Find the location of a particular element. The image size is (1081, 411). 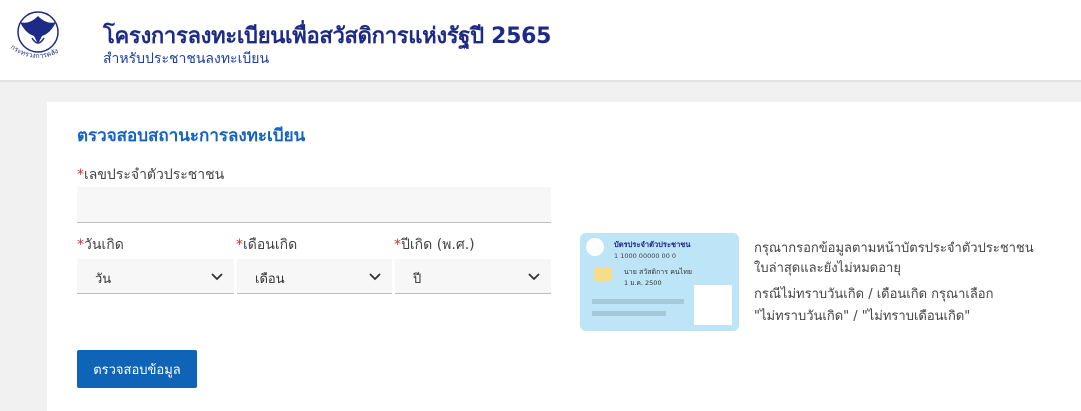

birth-month-label-text: เดือนเกิด is located at coordinates (270, 245).